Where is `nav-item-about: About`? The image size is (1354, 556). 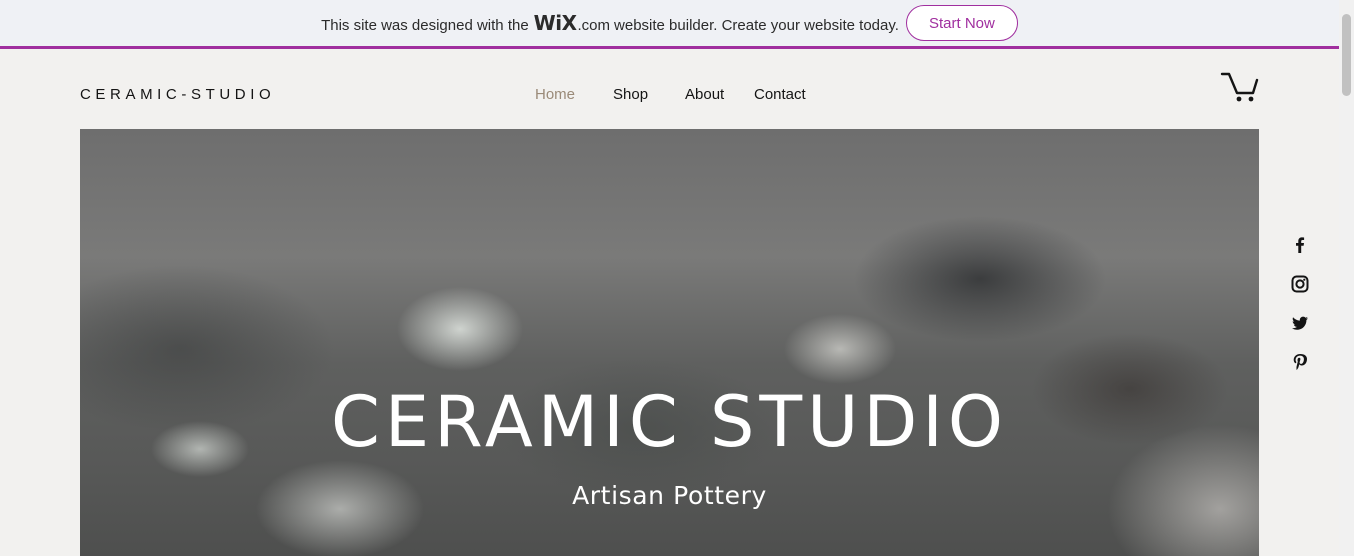
nav-item-about: About is located at coordinates (704, 94).